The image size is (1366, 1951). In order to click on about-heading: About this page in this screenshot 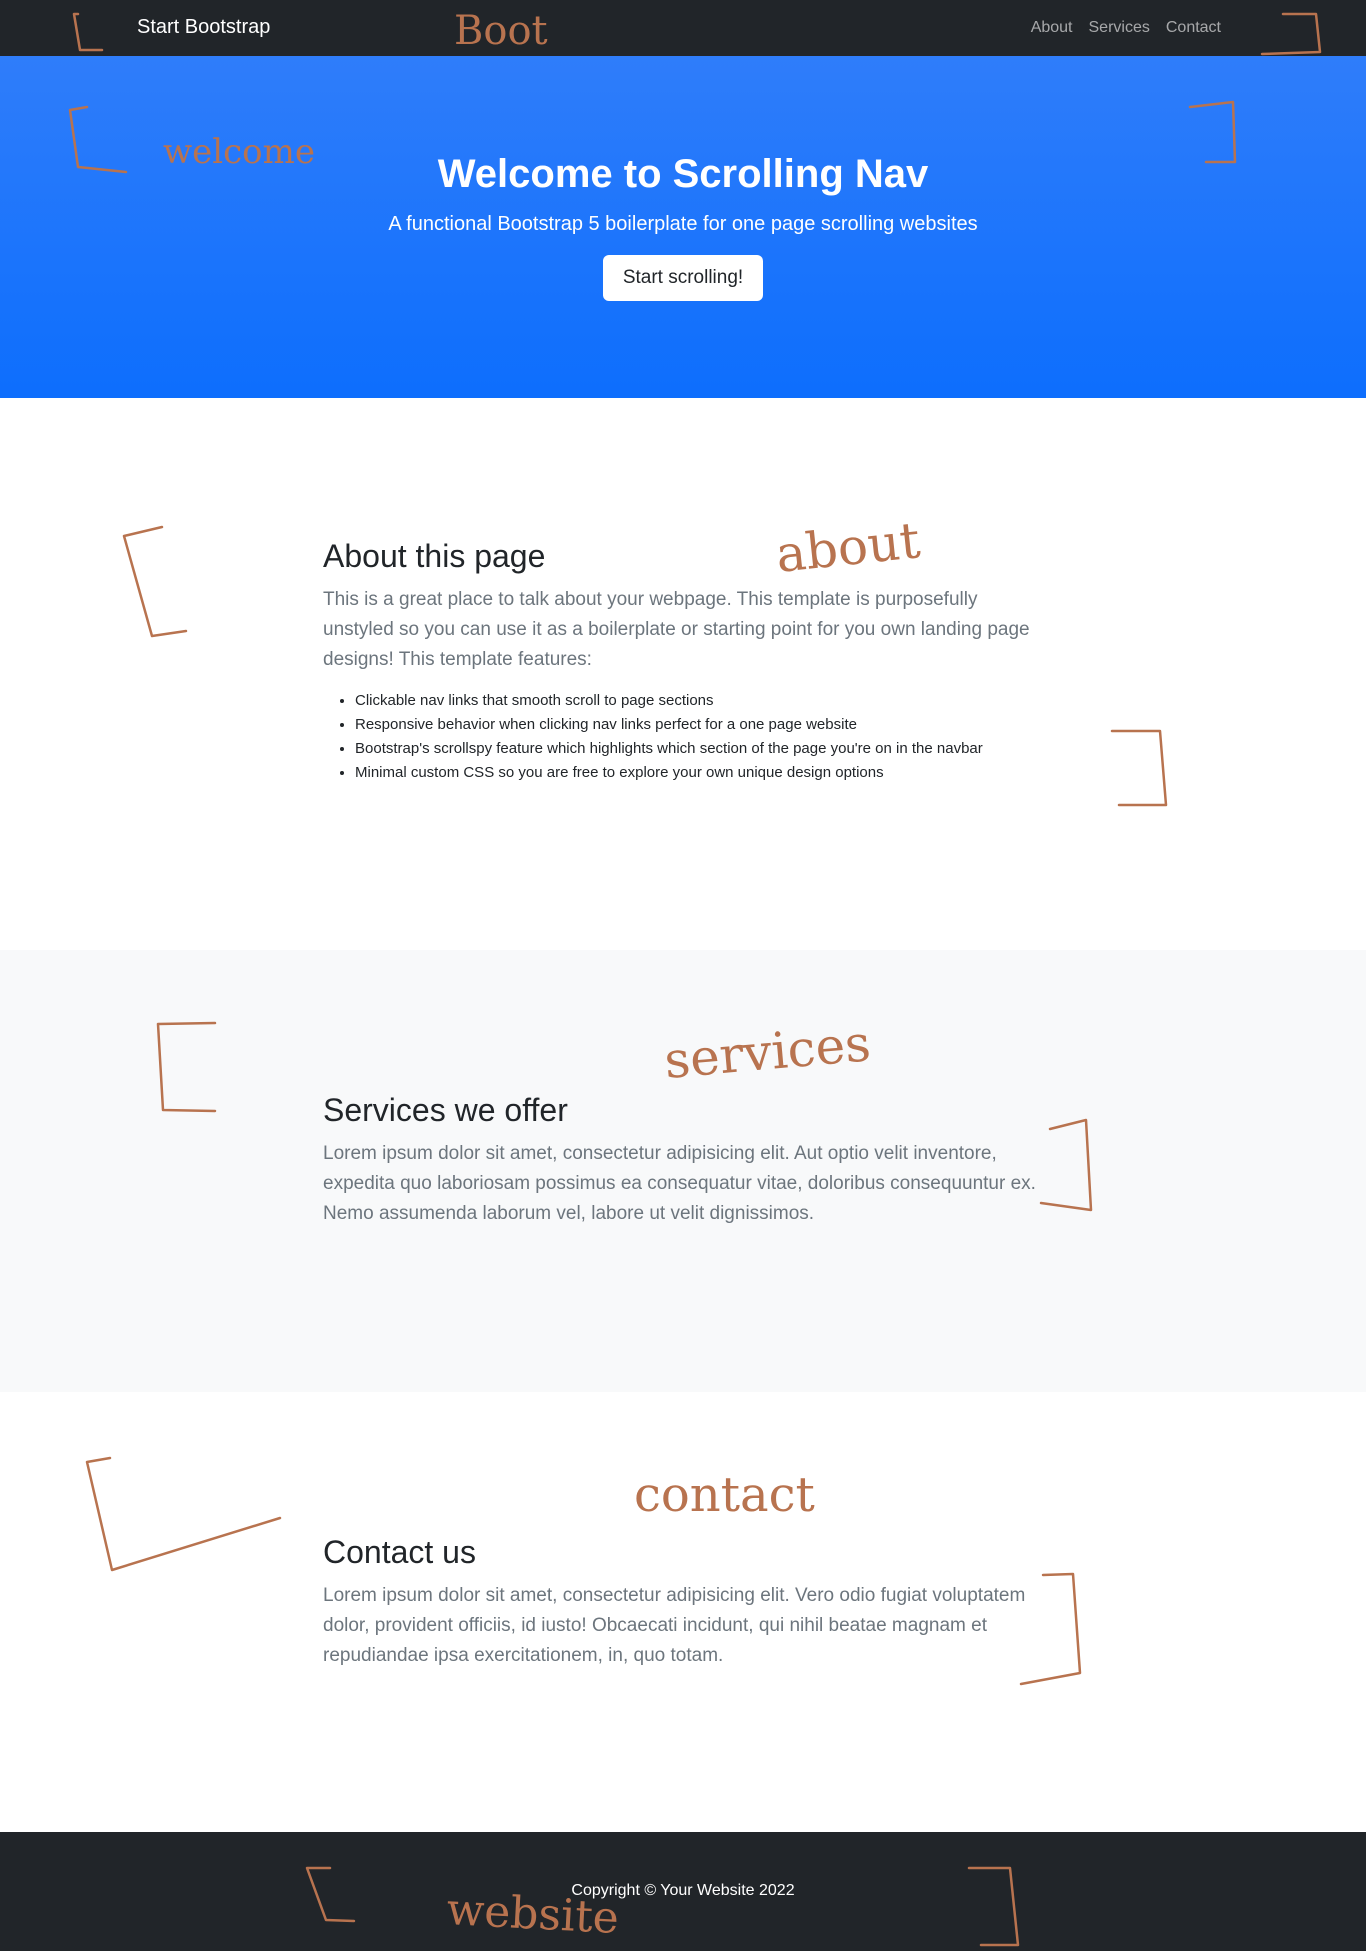, I will do `click(434, 556)`.